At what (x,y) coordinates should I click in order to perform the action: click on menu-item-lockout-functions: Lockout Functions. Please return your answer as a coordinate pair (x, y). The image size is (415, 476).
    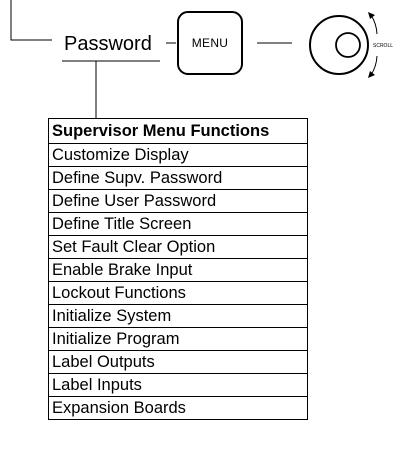
    Looking at the image, I should click on (178, 293).